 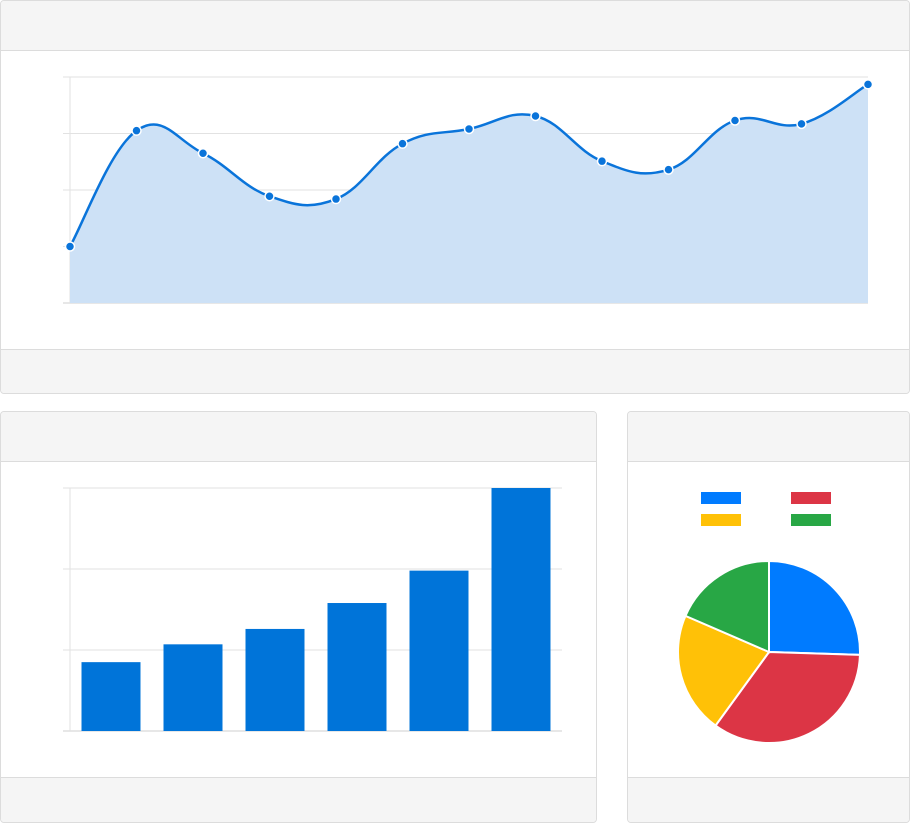 I want to click on pie-chart-body, so click(x=768, y=620).